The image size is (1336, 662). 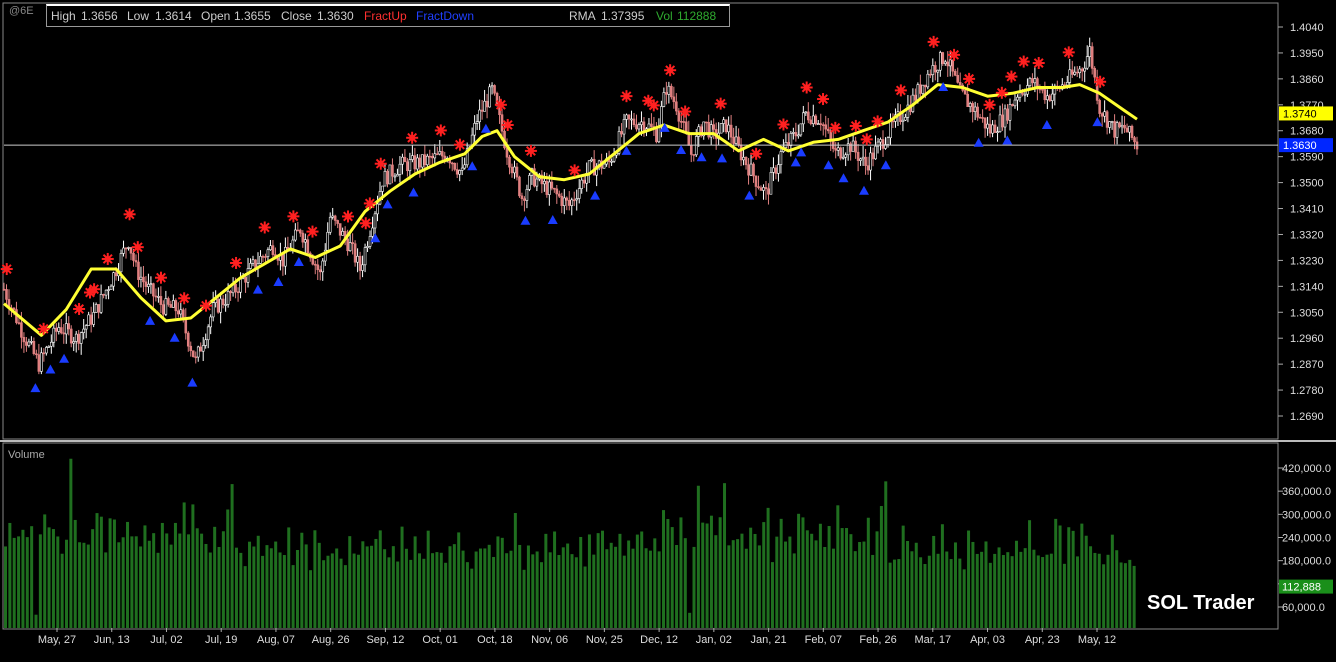 What do you see at coordinates (331, 640) in the screenshot?
I see `x-tick-label: Aug, 26` at bounding box center [331, 640].